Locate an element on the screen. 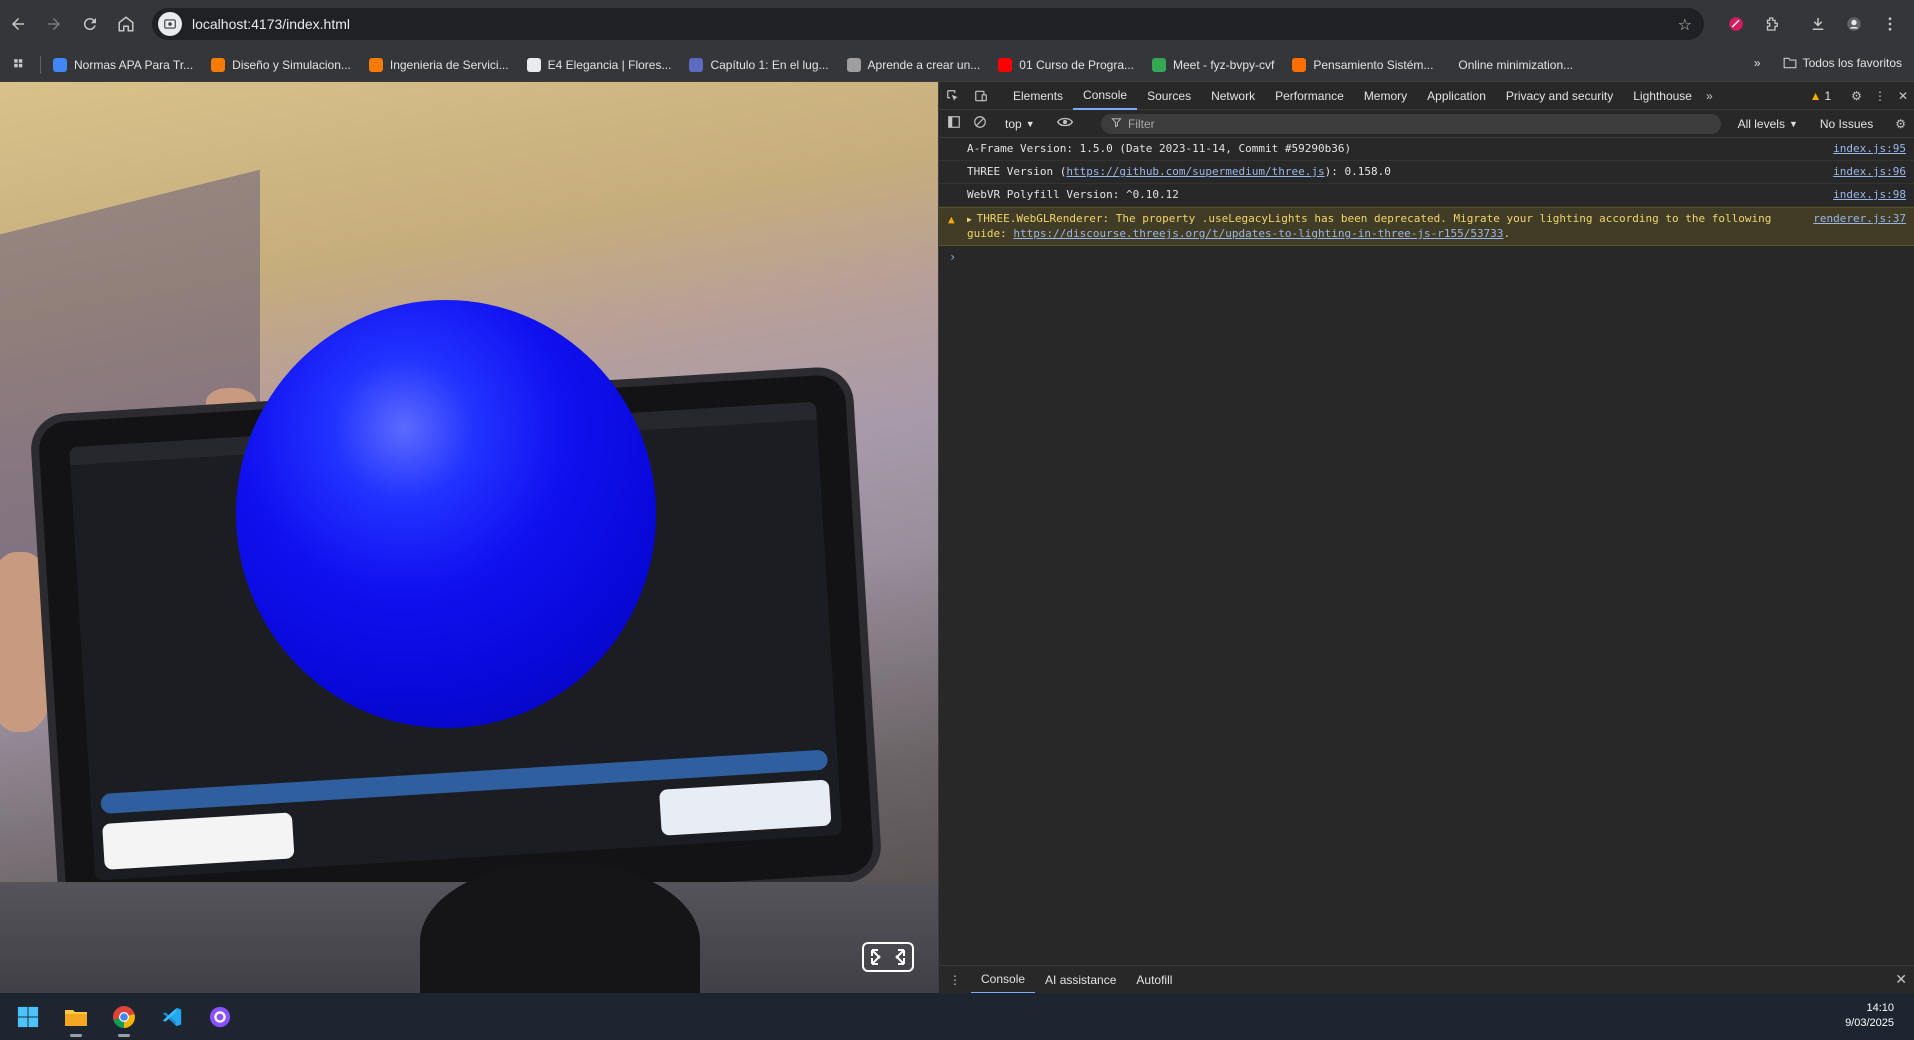 Image resolution: width=1914 pixels, height=1040 pixels. inspect-element-icon is located at coordinates (953, 96).